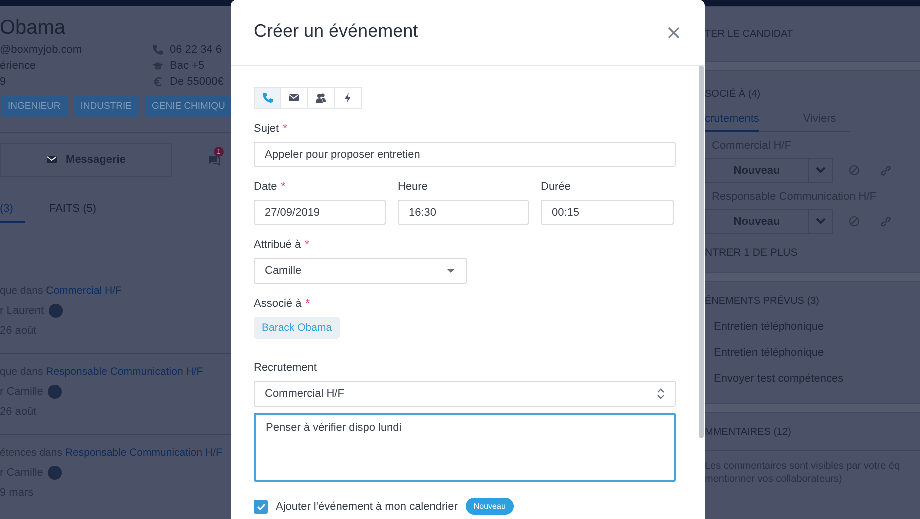  What do you see at coordinates (285, 368) in the screenshot?
I see `field-label: Recrutement` at bounding box center [285, 368].